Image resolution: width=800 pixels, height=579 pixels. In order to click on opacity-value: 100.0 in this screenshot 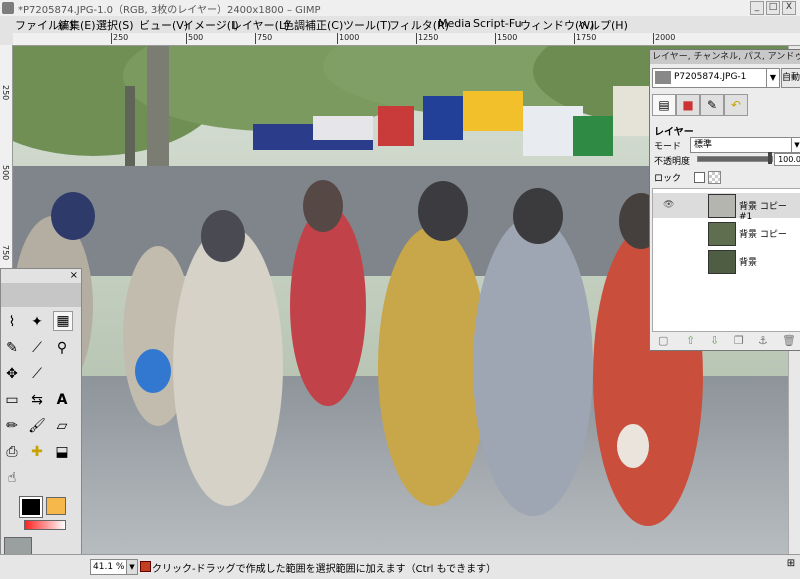, I will do `click(787, 159)`.